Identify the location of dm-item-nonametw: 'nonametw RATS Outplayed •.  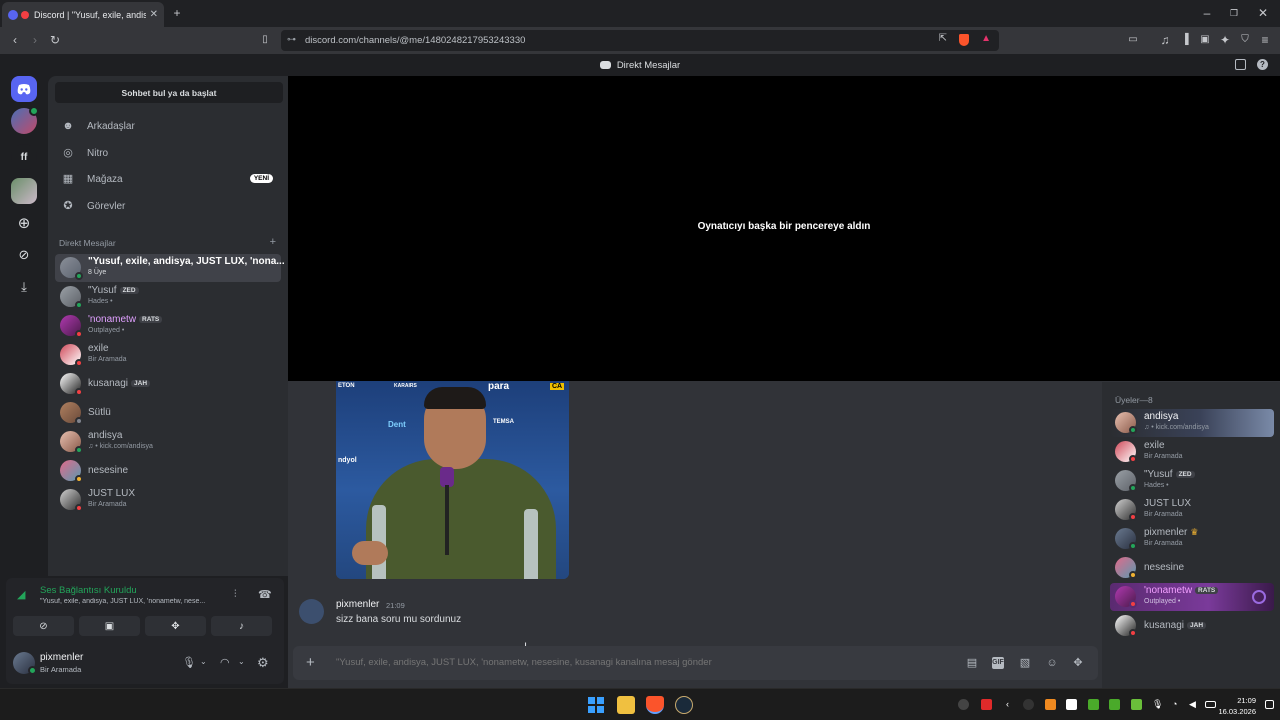
(168, 326).